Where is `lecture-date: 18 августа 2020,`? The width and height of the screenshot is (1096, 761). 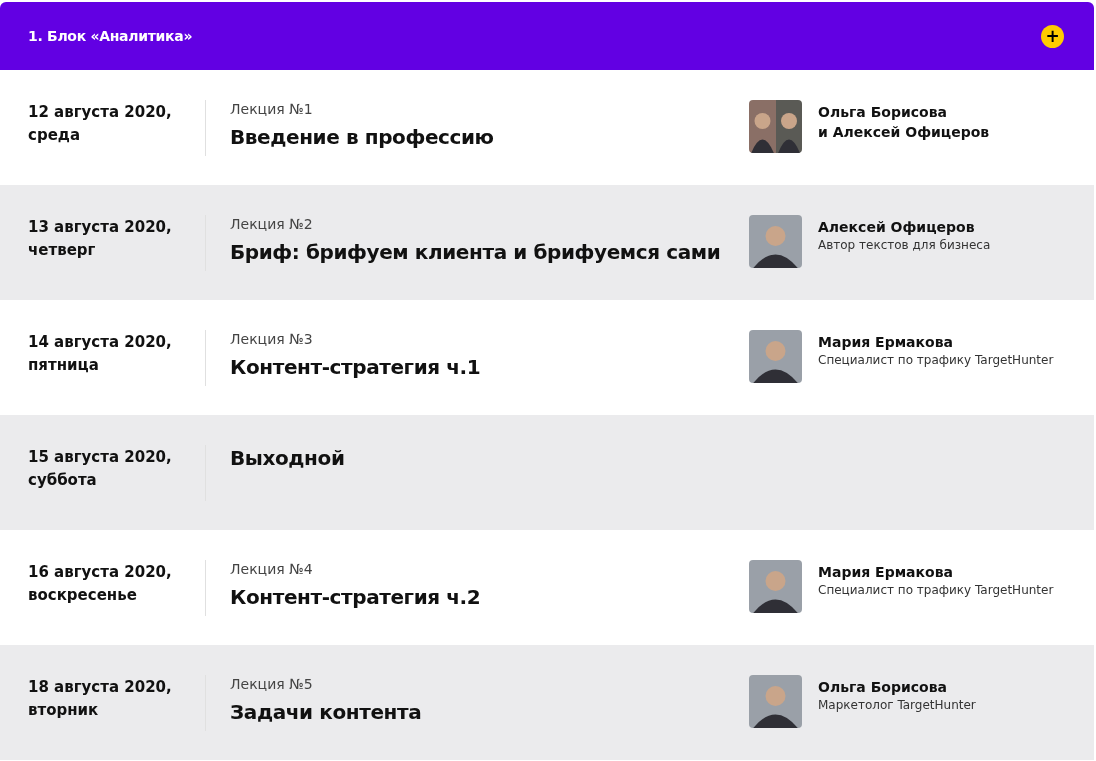 lecture-date: 18 августа 2020, is located at coordinates (100, 687).